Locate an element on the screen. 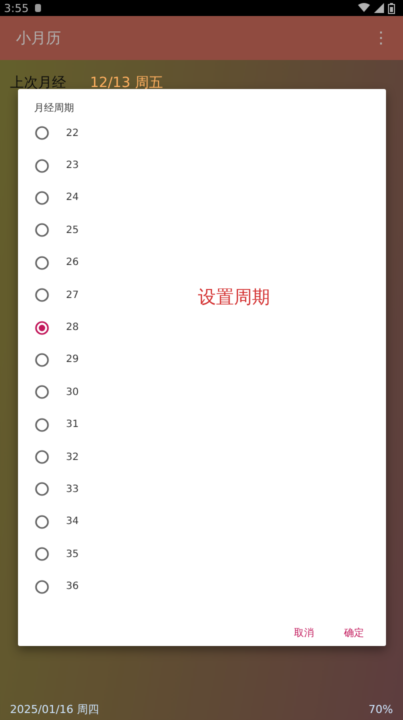 This screenshot has height=720, width=403. date-value: 12/13 周五 is located at coordinates (126, 83).